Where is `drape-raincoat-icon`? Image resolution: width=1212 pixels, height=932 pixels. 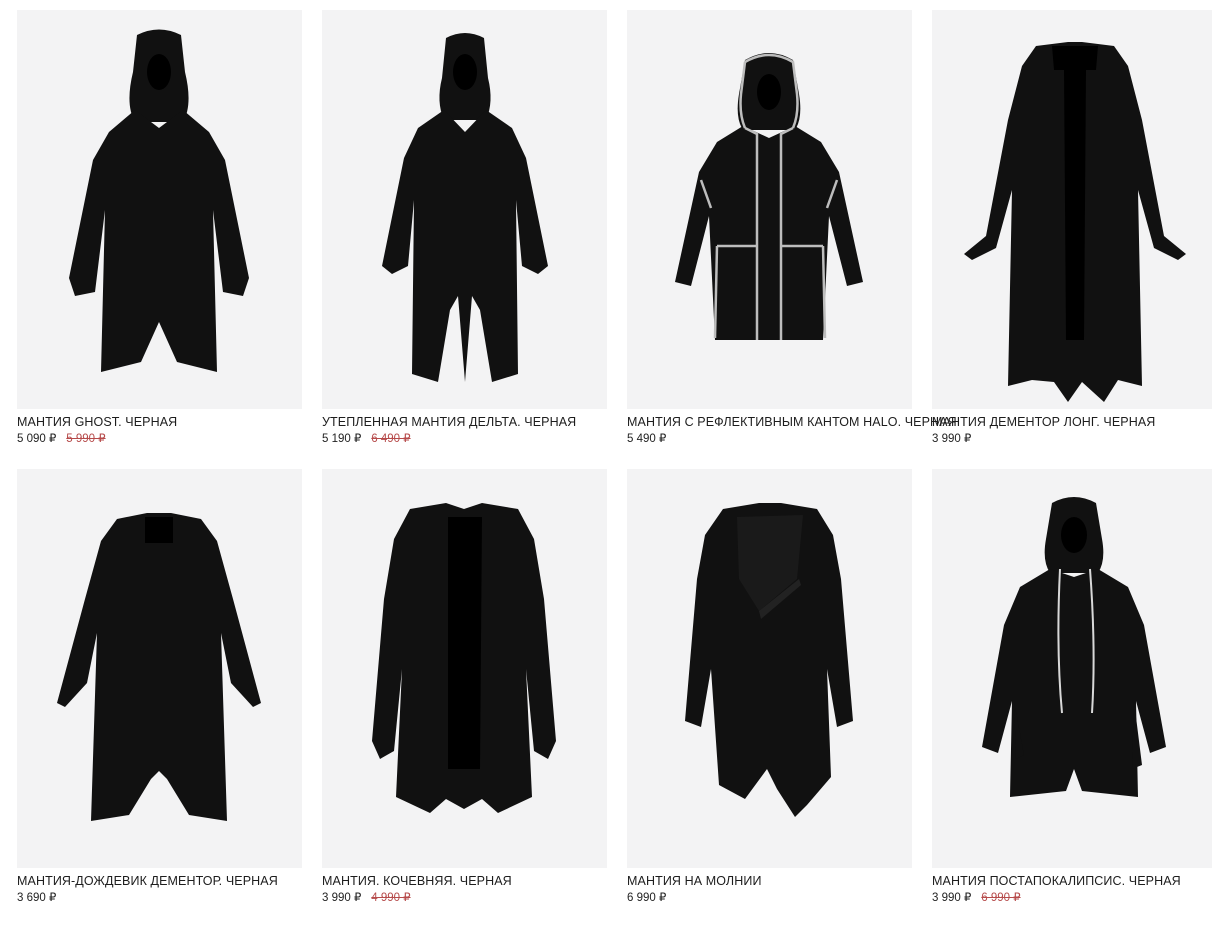 drape-raincoat-icon is located at coordinates (159, 667).